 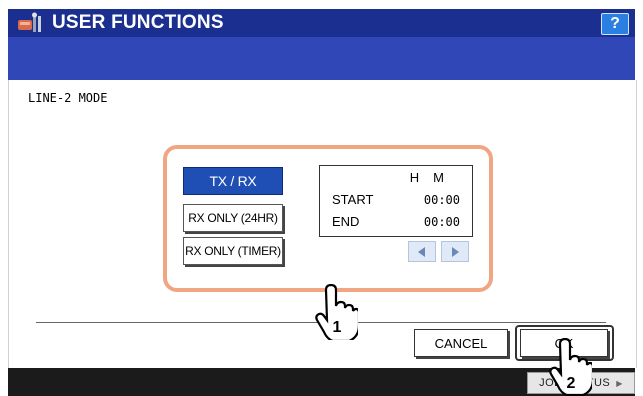 What do you see at coordinates (138, 22) in the screenshot?
I see `page-title: USER FUNCTIONS` at bounding box center [138, 22].